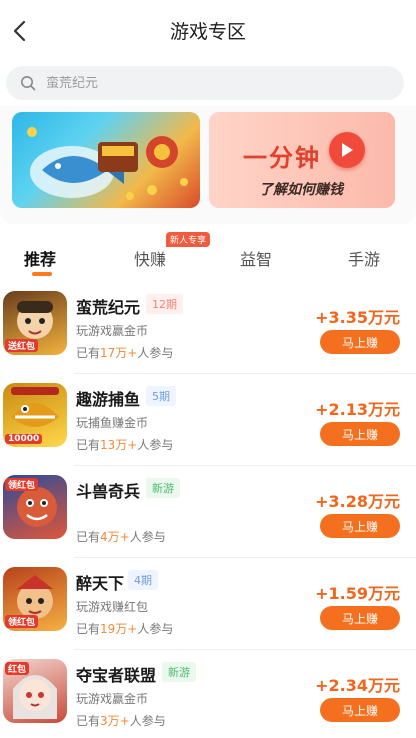 Image resolution: width=416 pixels, height=738 pixels. I want to click on game-icon: 送红包, so click(35, 323).